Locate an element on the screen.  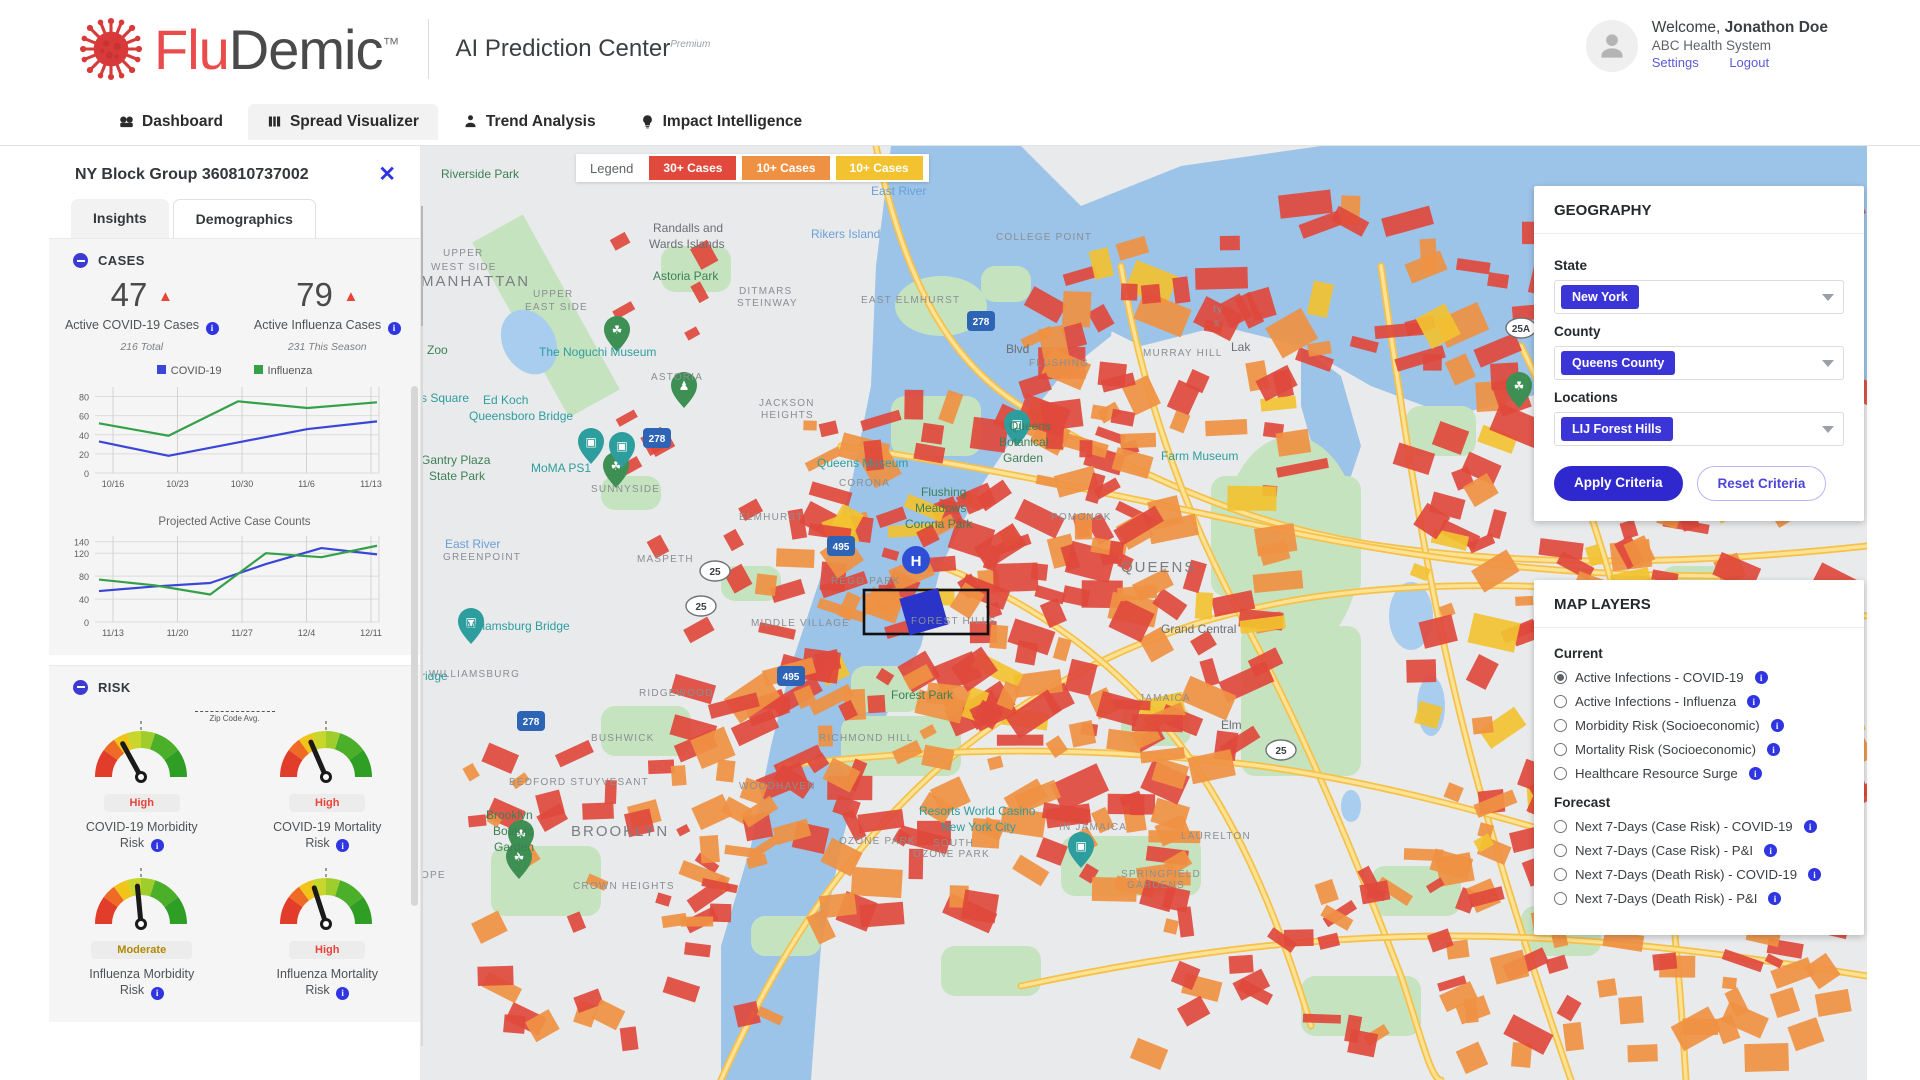
layer-option-1-3: Next 7-Days (Death Risk) - P&I i is located at coordinates (1699, 898).